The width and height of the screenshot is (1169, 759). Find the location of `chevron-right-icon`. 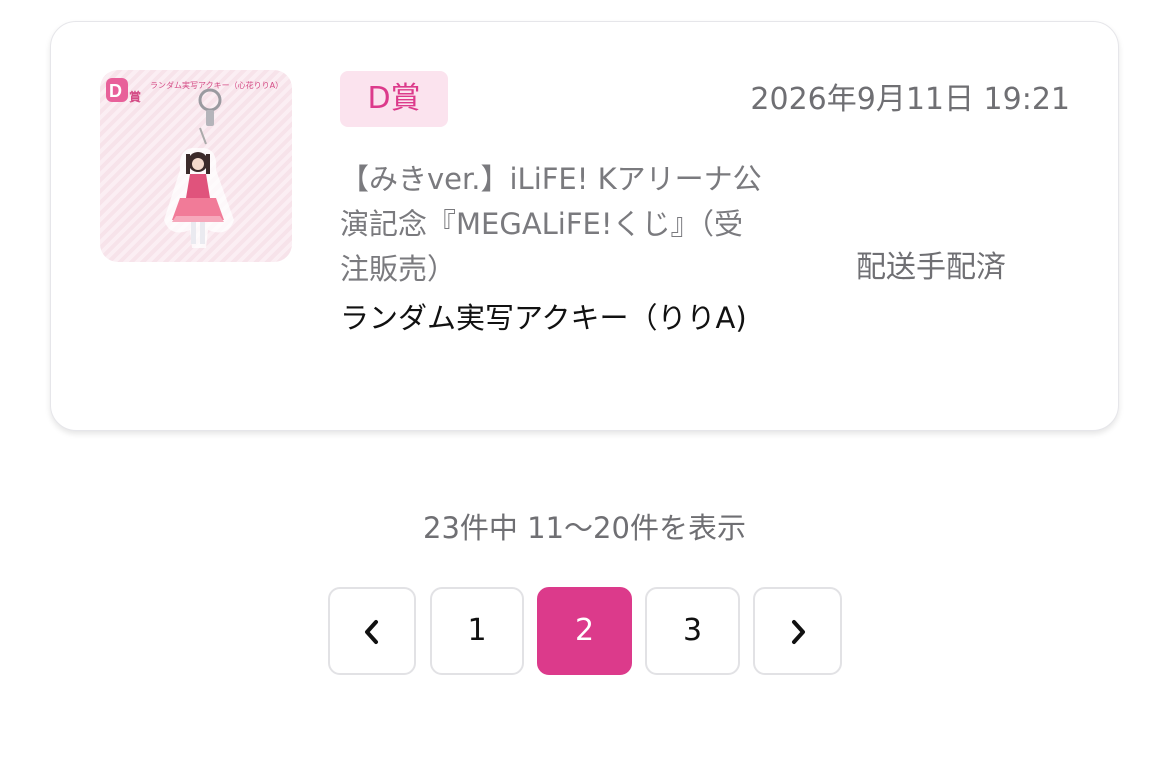

chevron-right-icon is located at coordinates (798, 631).